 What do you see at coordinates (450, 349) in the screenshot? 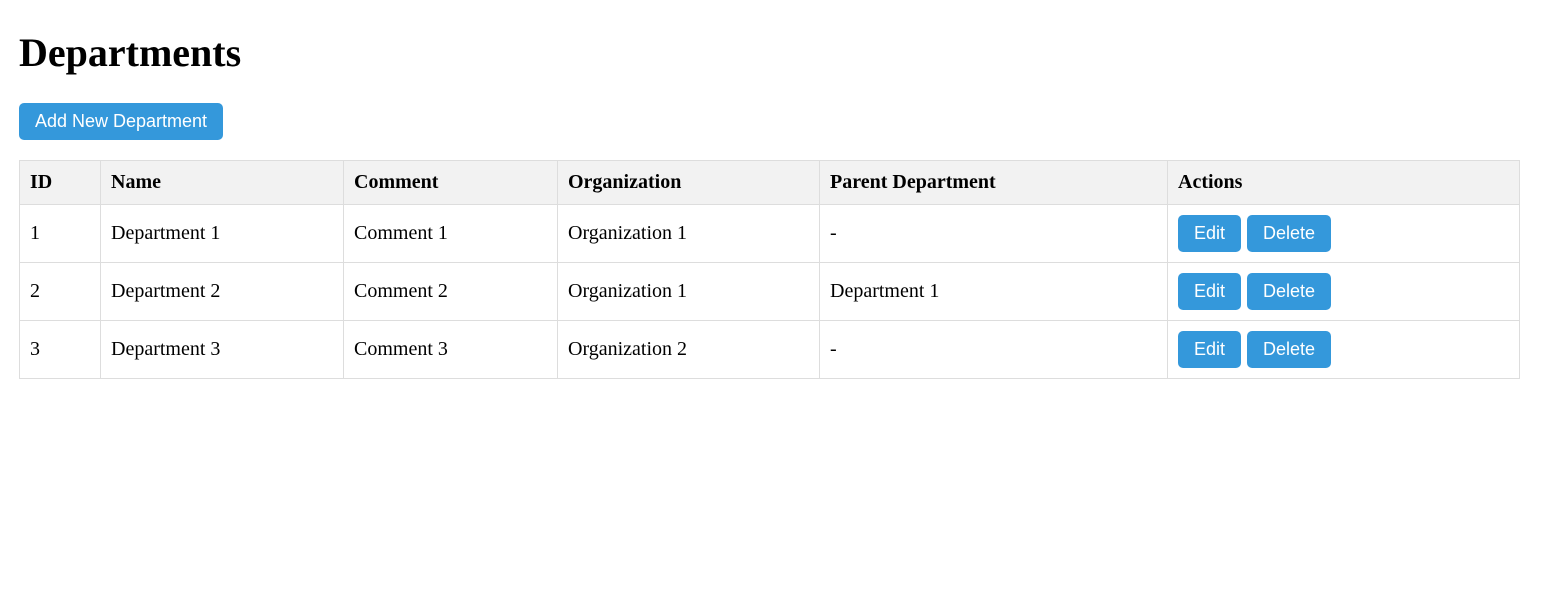
I see `cell-comment: Comment 3` at bounding box center [450, 349].